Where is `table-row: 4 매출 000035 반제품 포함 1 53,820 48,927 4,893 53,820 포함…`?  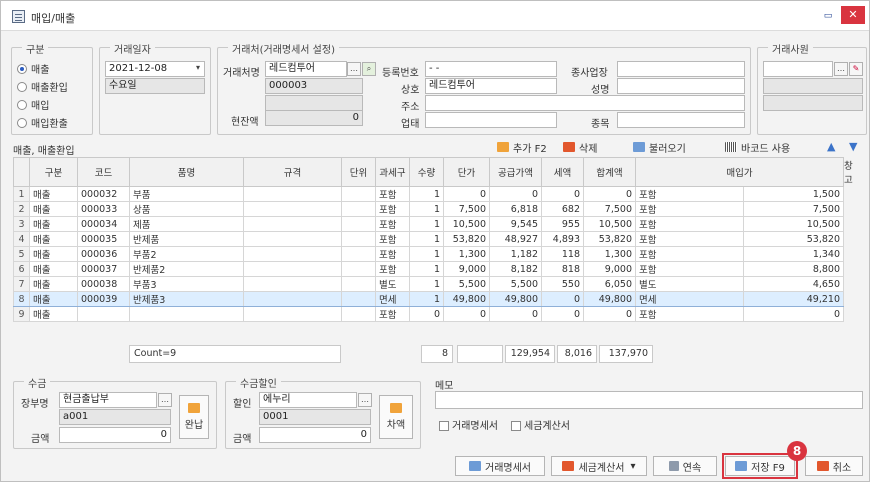 table-row: 4 매출 000035 반제품 포함 1 53,820 48,927 4,893 53,820 포함… is located at coordinates (429, 239).